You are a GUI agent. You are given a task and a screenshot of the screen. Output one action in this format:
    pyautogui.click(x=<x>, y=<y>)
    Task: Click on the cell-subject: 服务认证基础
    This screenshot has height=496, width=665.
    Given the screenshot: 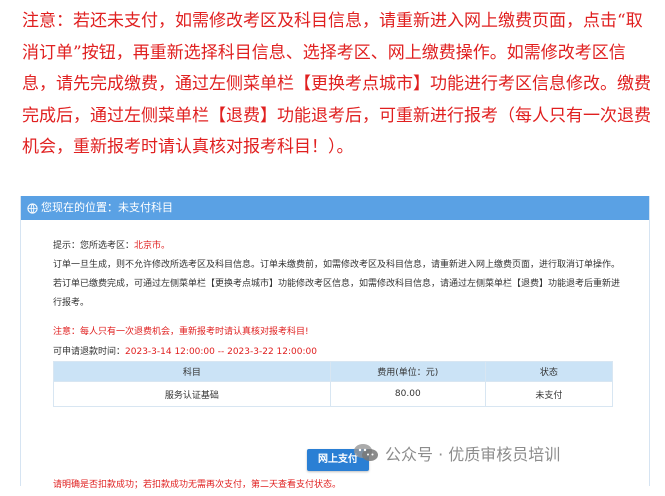 What is the action you would take?
    pyautogui.click(x=192, y=394)
    